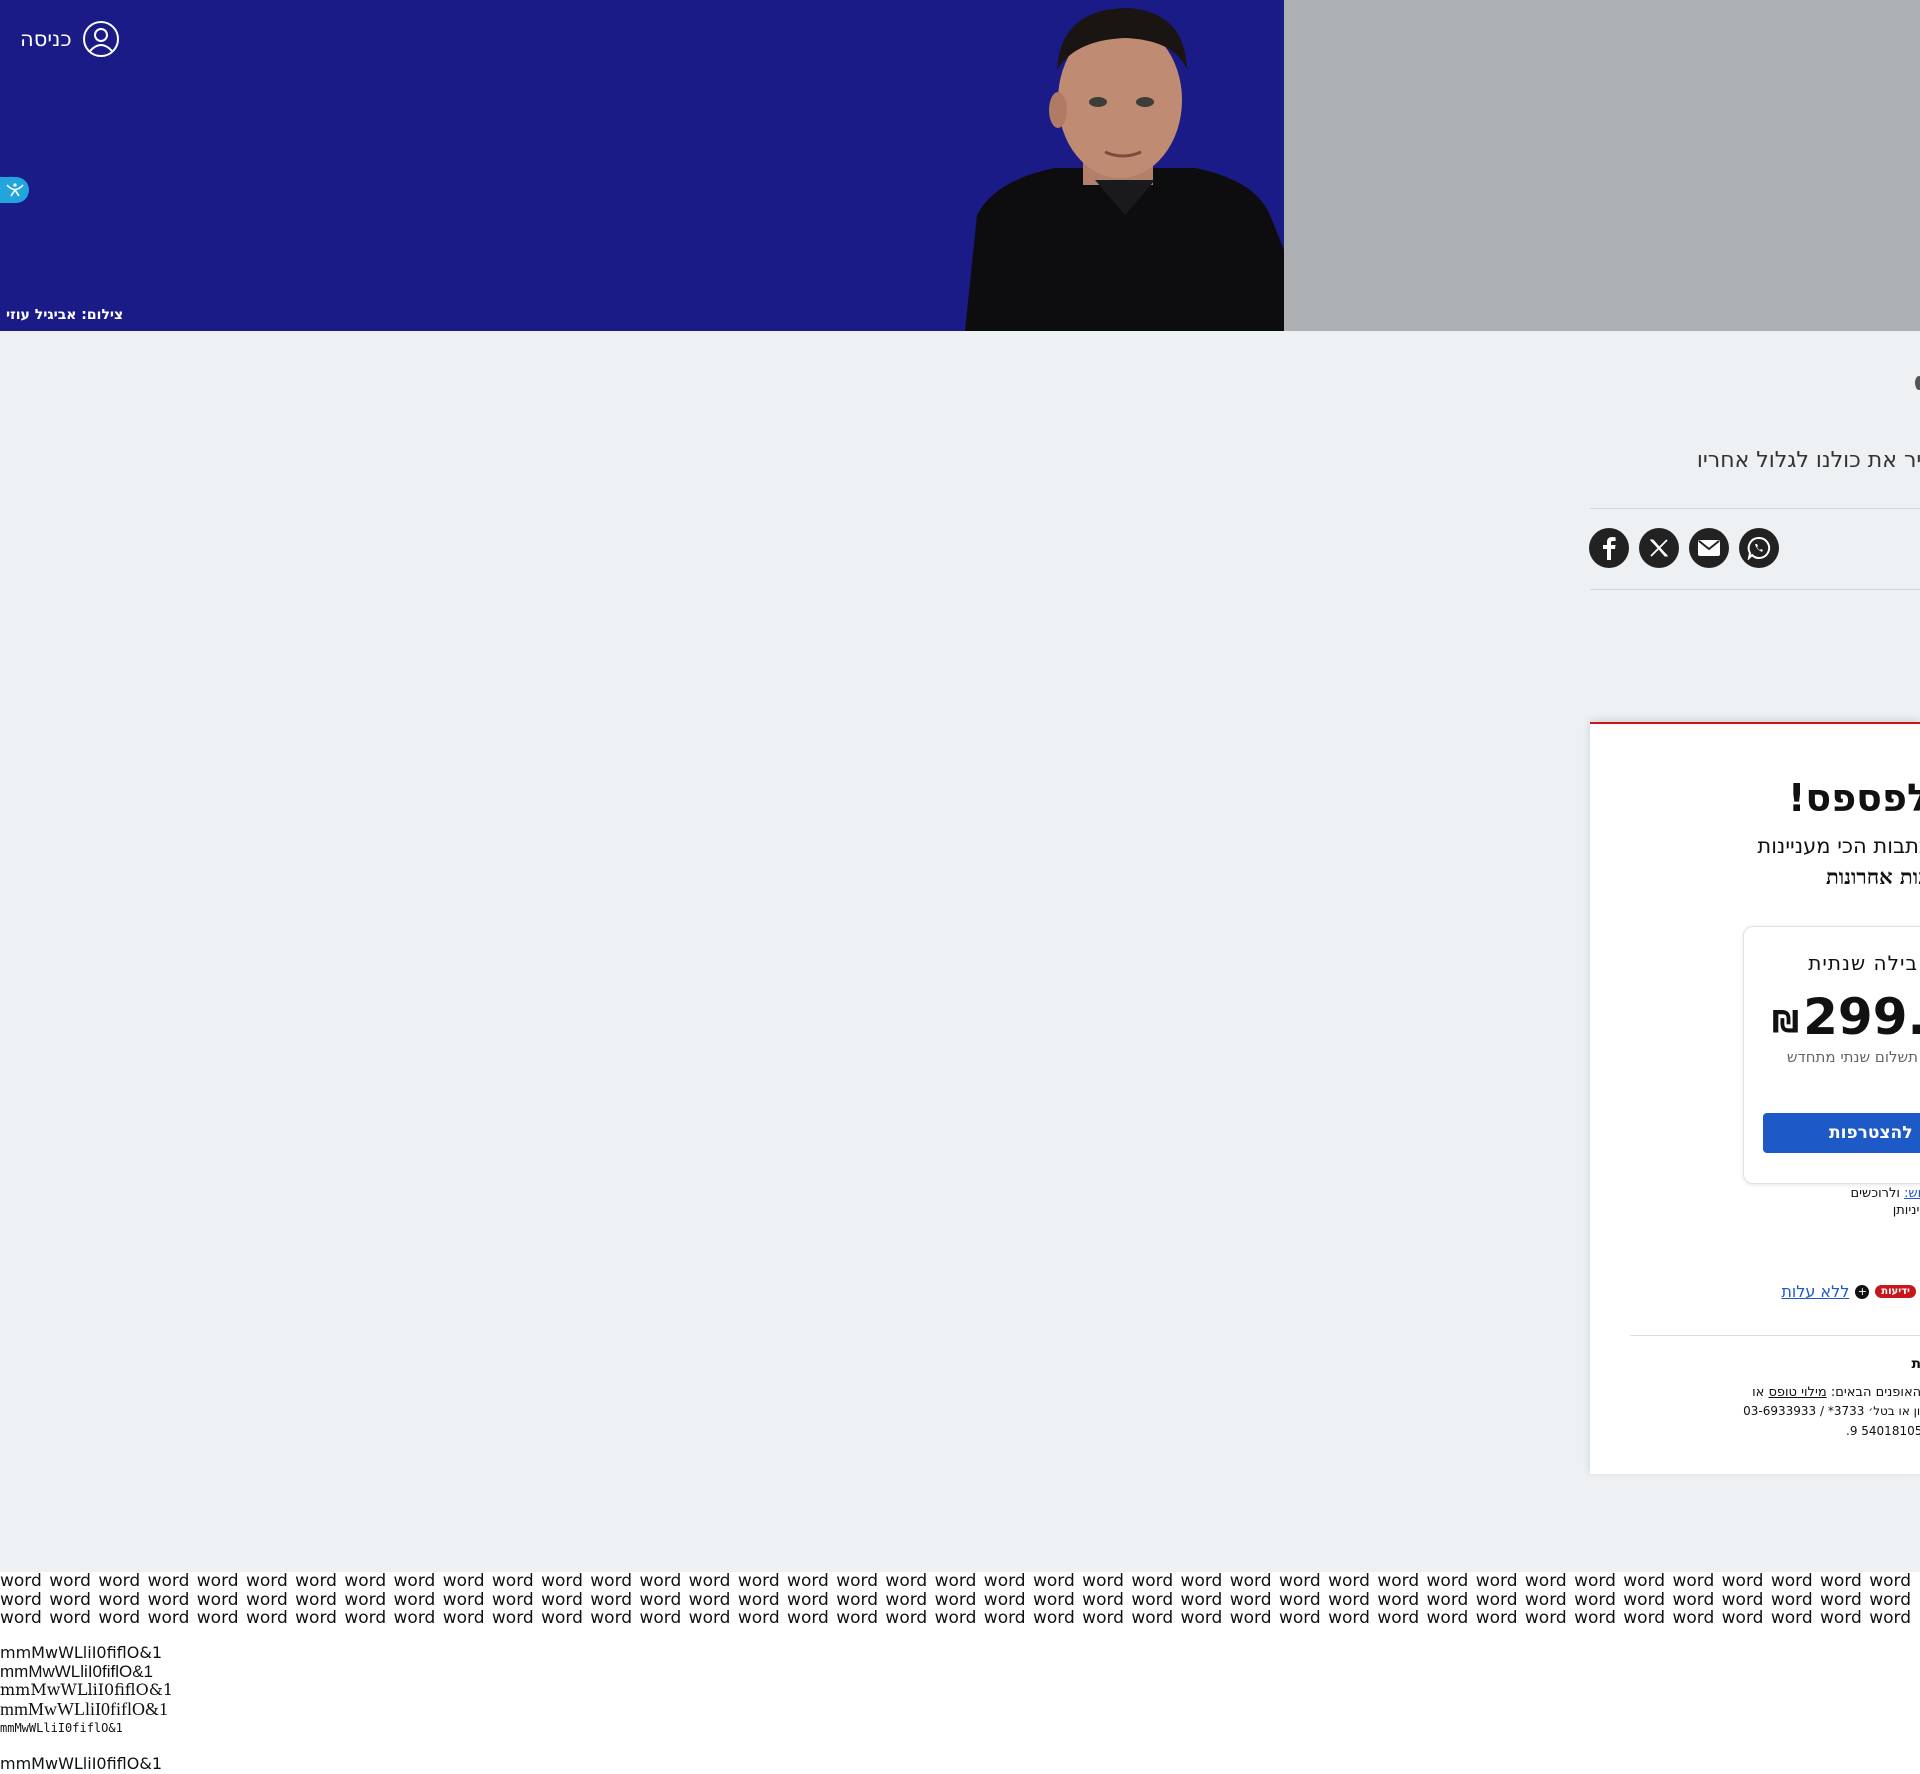 The height and width of the screenshot is (1774, 1920). I want to click on share-email-button, so click(1709, 548).